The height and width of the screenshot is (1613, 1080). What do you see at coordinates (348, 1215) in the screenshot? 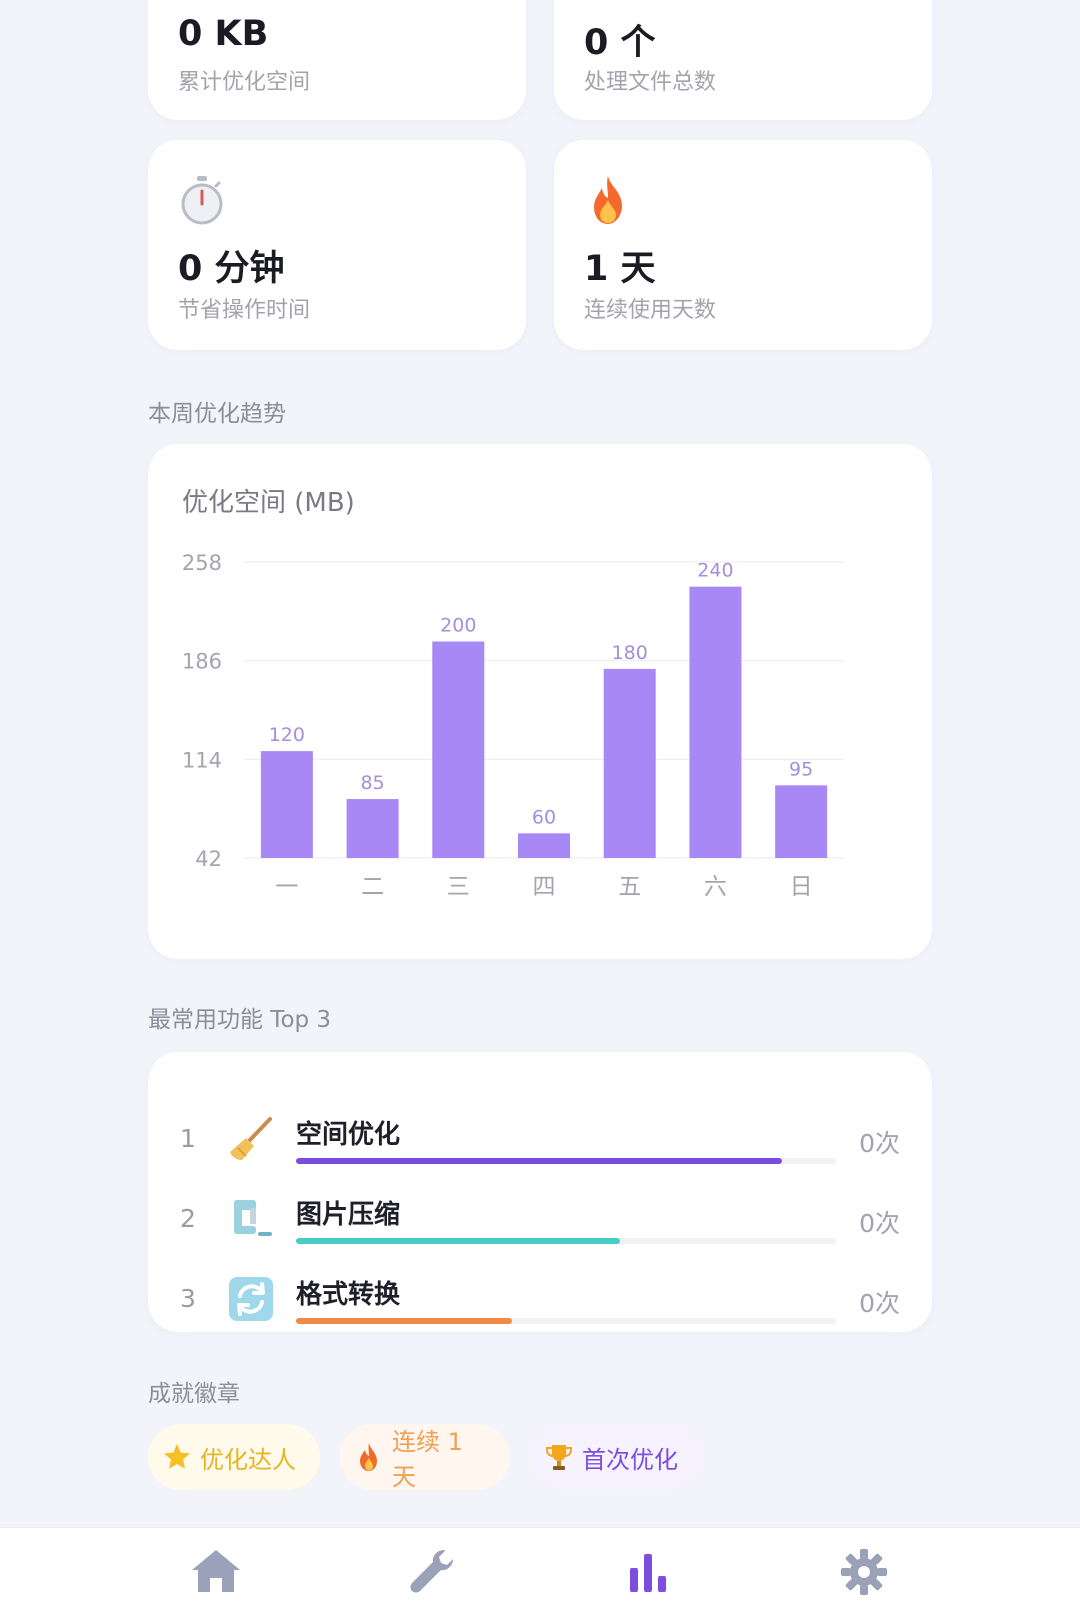
I see `feature-name: 图片压缩` at bounding box center [348, 1215].